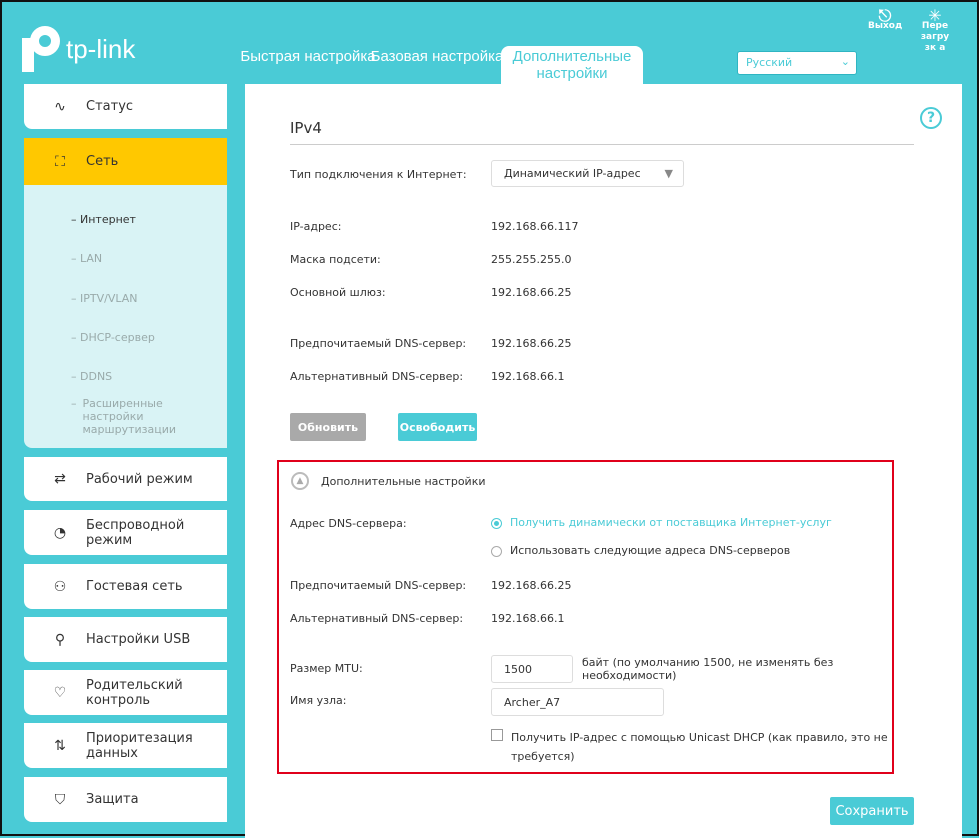 The height and width of the screenshot is (838, 979). What do you see at coordinates (885, 15) in the screenshot?
I see `logout-icon: ⎋` at bounding box center [885, 15].